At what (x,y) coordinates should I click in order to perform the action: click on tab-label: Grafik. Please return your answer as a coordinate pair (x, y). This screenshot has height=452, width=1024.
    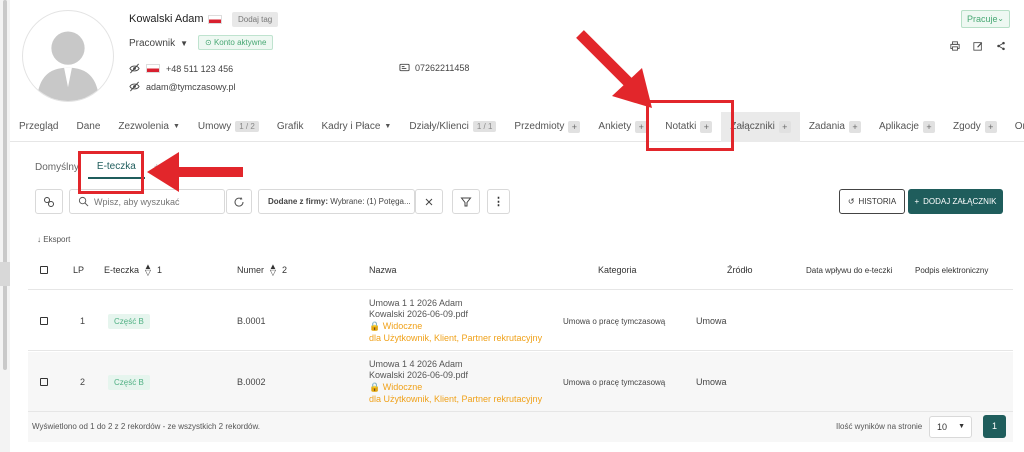
    Looking at the image, I should click on (290, 126).